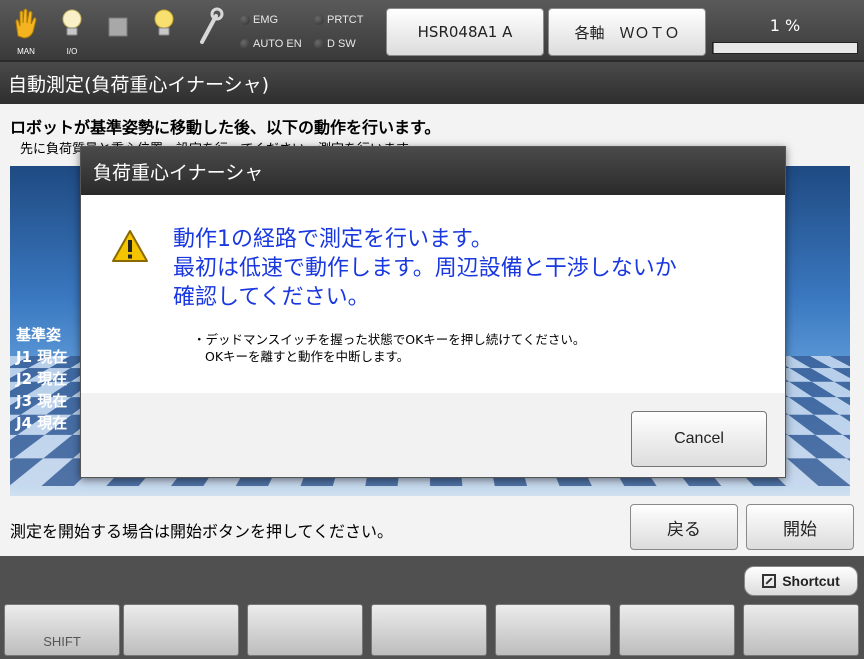 This screenshot has width=864, height=659. I want to click on auto-en-indicator: AUTO EN, so click(271, 44).